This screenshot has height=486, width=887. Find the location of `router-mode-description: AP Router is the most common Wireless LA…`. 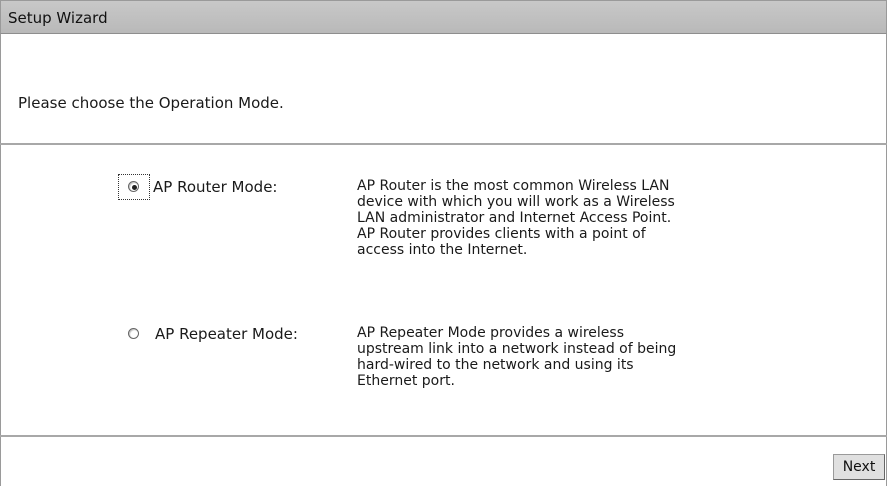

router-mode-description: AP Router is the most common Wireless LA… is located at coordinates (516, 218).